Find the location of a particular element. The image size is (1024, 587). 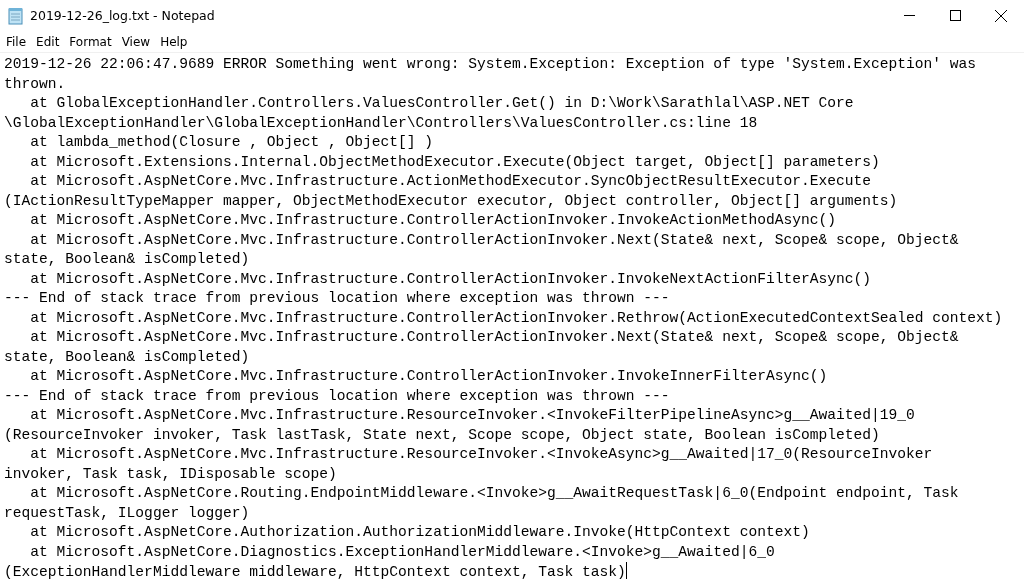

text-line: at Microsoft.AspNetCore.Mvc.Infrastructure.ActionMethodExecutor.SyncObjectResultExecutor.Execute is located at coordinates (450, 181).